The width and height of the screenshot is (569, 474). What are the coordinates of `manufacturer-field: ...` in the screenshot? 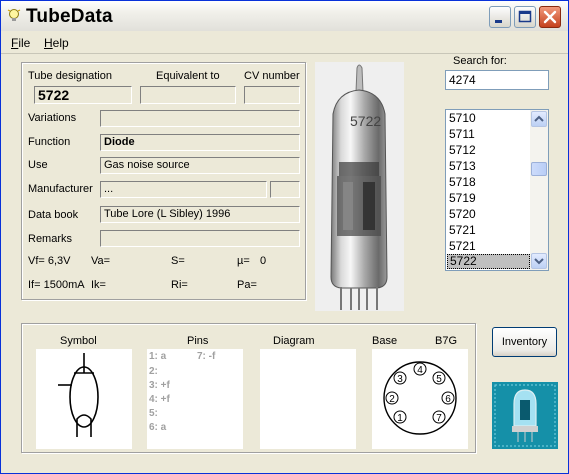 It's located at (183, 189).